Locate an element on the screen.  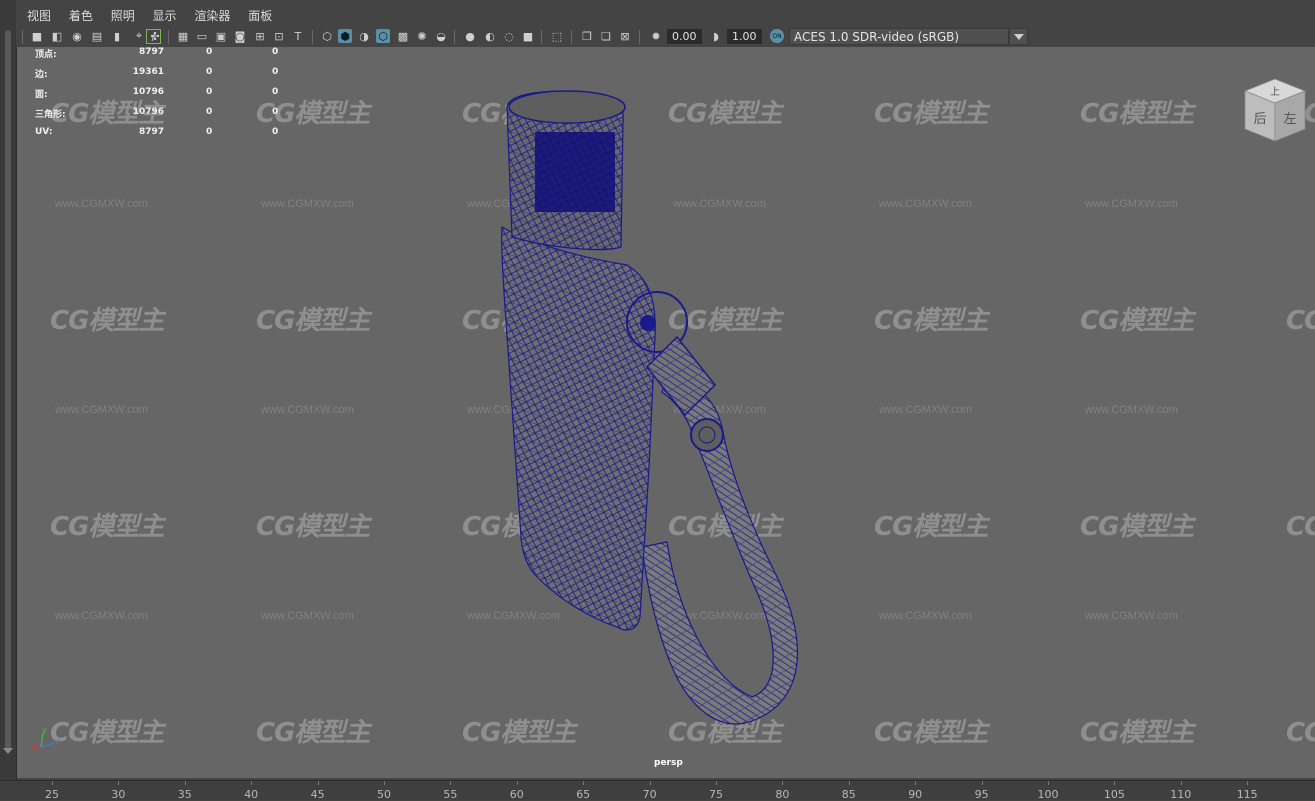
field-chart-icon: ⊞ is located at coordinates (260, 36).